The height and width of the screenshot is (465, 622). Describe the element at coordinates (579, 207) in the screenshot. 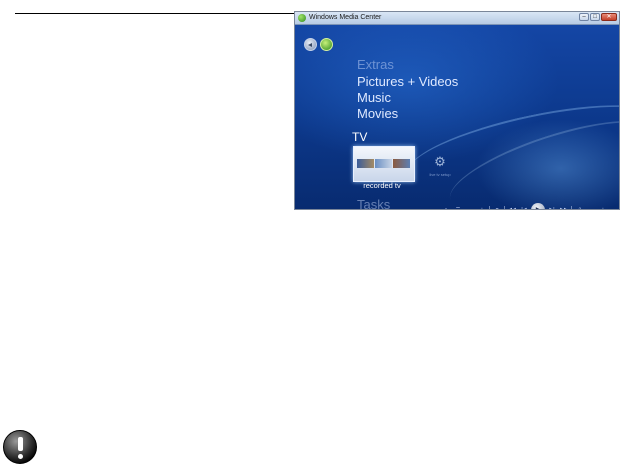

I see `mute-button: ◂)` at that location.